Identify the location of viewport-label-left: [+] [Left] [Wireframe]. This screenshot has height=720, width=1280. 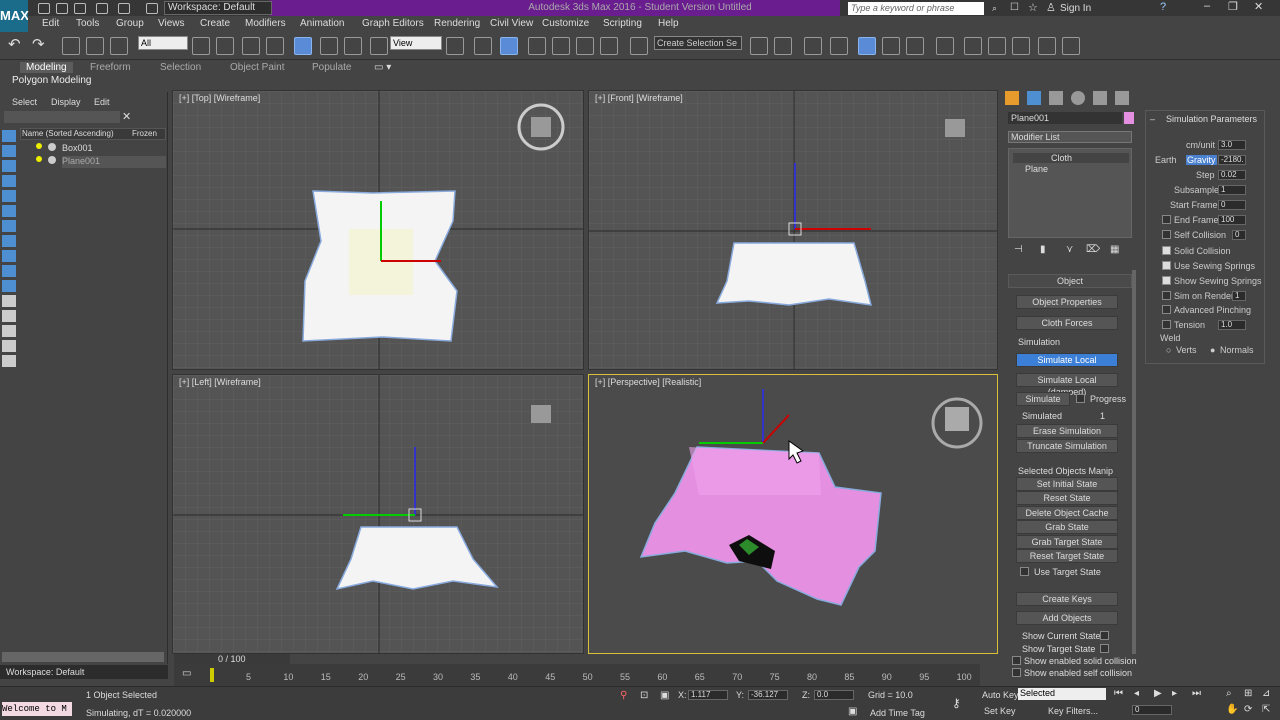
(220, 382).